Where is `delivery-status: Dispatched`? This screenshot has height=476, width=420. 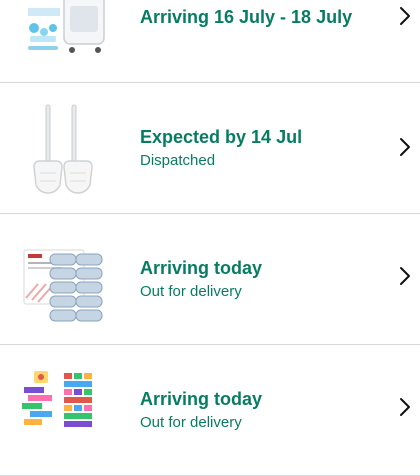
delivery-status: Dispatched is located at coordinates (178, 160).